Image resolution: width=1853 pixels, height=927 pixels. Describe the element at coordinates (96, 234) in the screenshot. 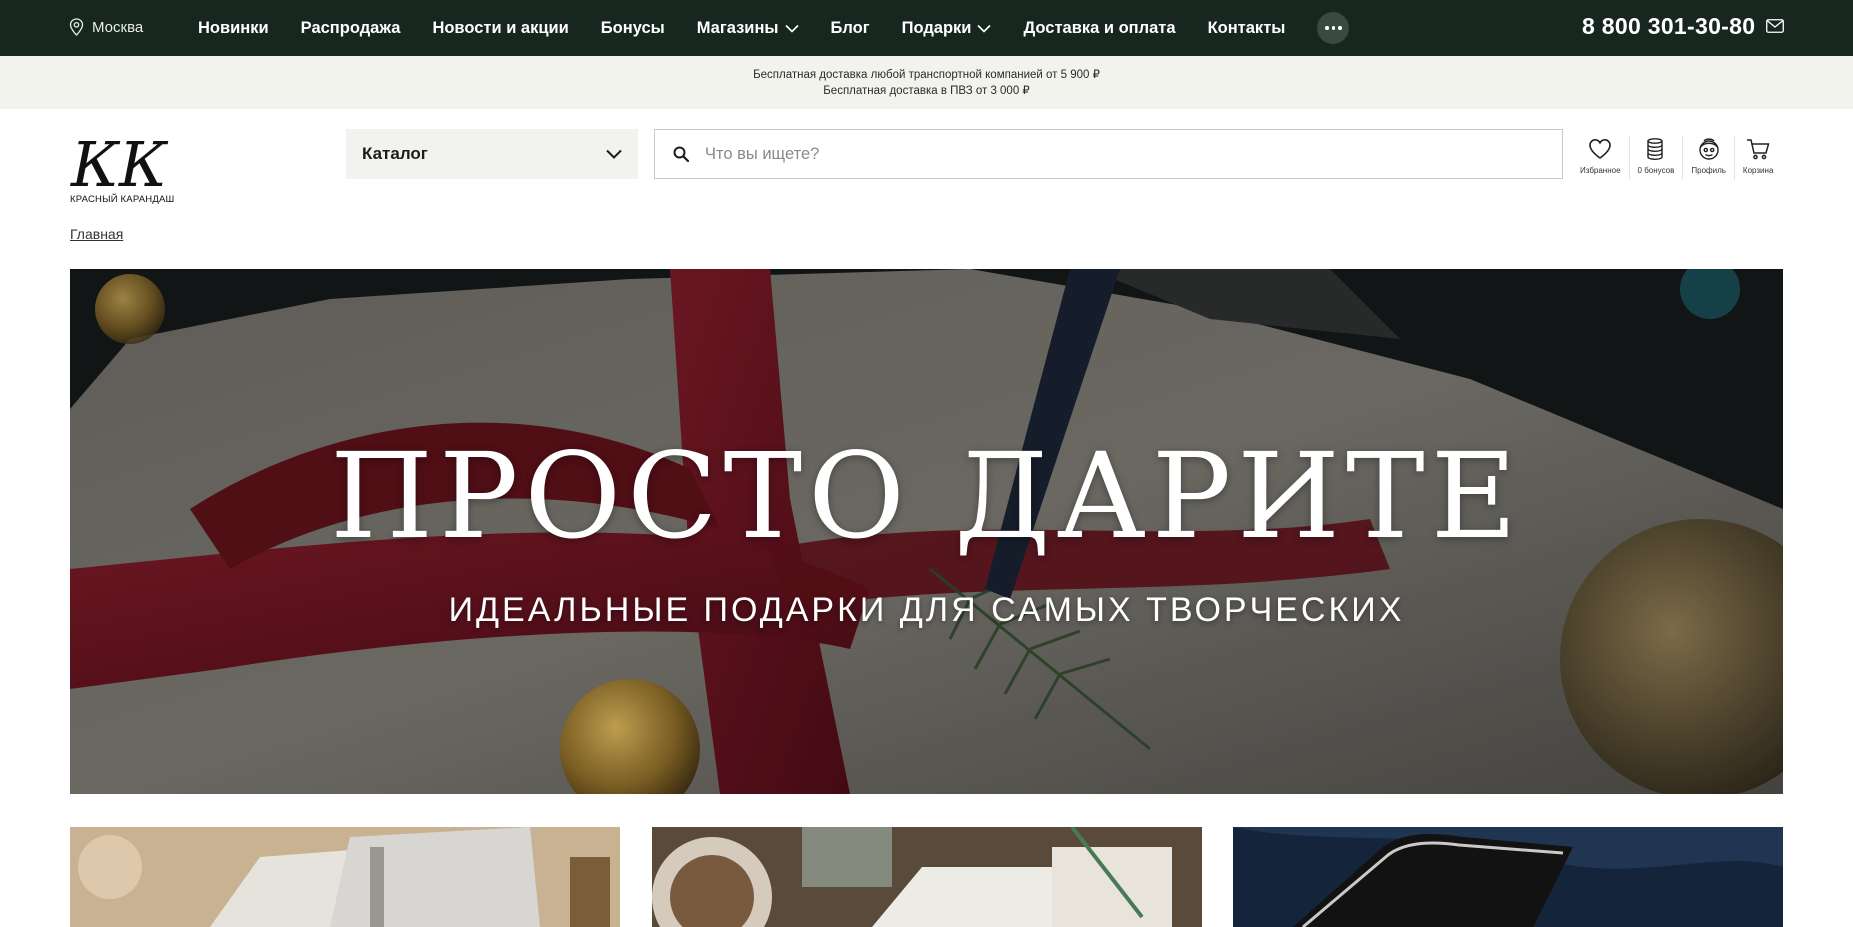

I see `breadcrumb-home-link: Главная` at that location.